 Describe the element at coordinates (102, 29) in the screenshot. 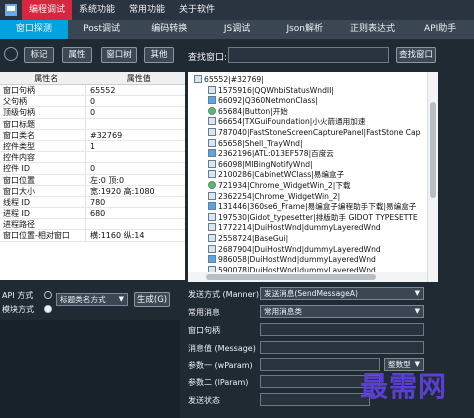

I see `tab-post-debug: Post调试` at that location.